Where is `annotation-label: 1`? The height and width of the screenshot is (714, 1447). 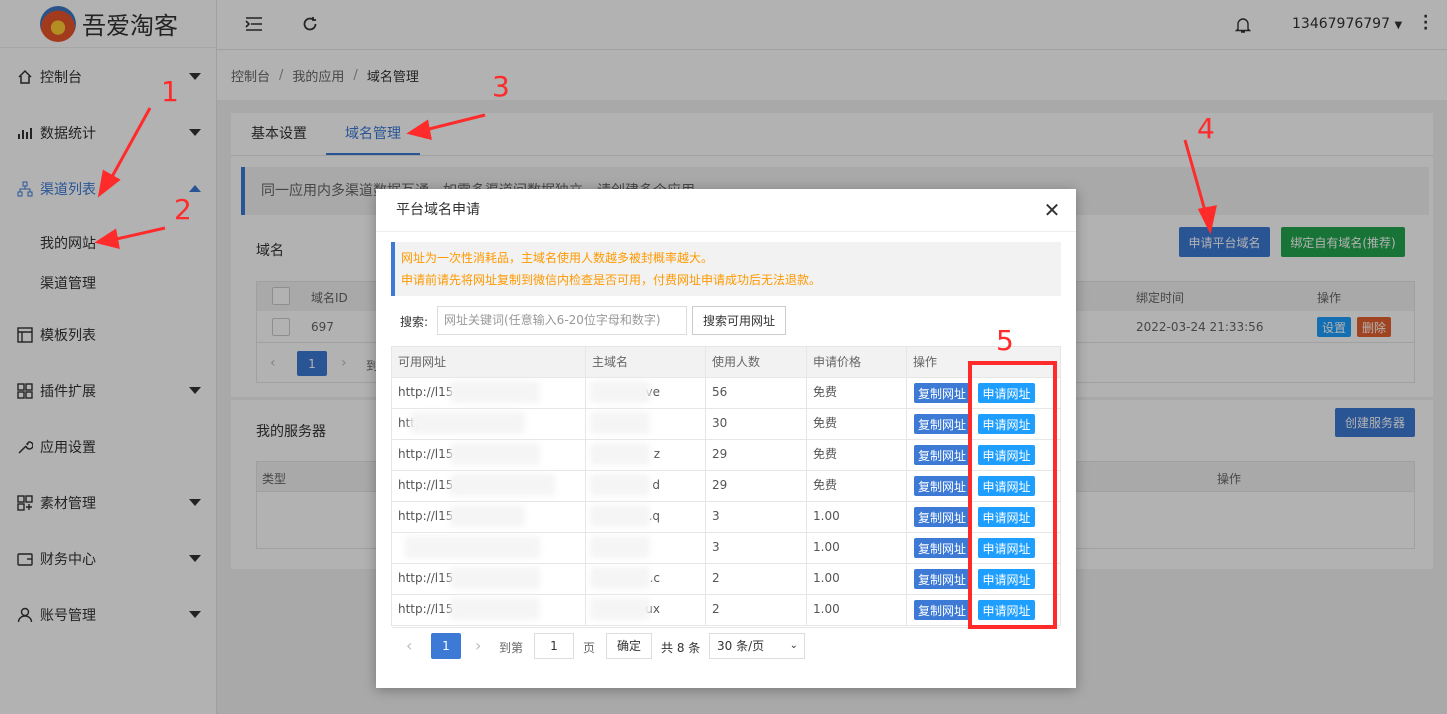
annotation-label: 1 is located at coordinates (170, 91).